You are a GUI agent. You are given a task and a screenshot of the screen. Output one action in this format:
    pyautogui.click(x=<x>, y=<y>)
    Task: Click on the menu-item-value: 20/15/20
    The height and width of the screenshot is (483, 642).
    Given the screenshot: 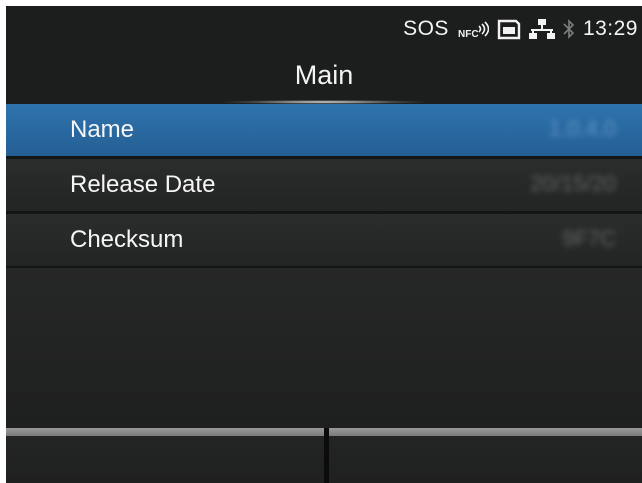 What is the action you would take?
    pyautogui.click(x=573, y=183)
    